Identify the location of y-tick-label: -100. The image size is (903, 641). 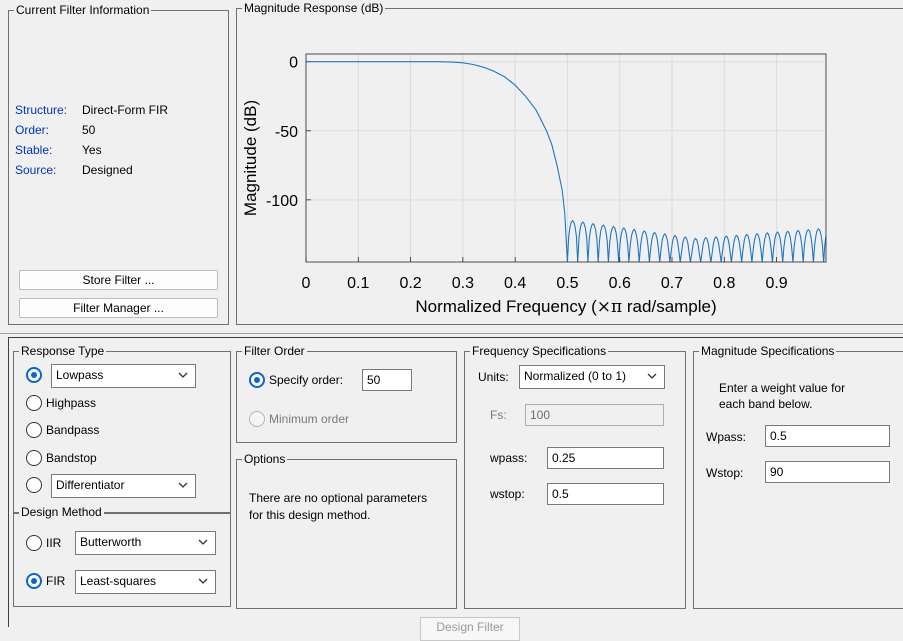
(282, 201).